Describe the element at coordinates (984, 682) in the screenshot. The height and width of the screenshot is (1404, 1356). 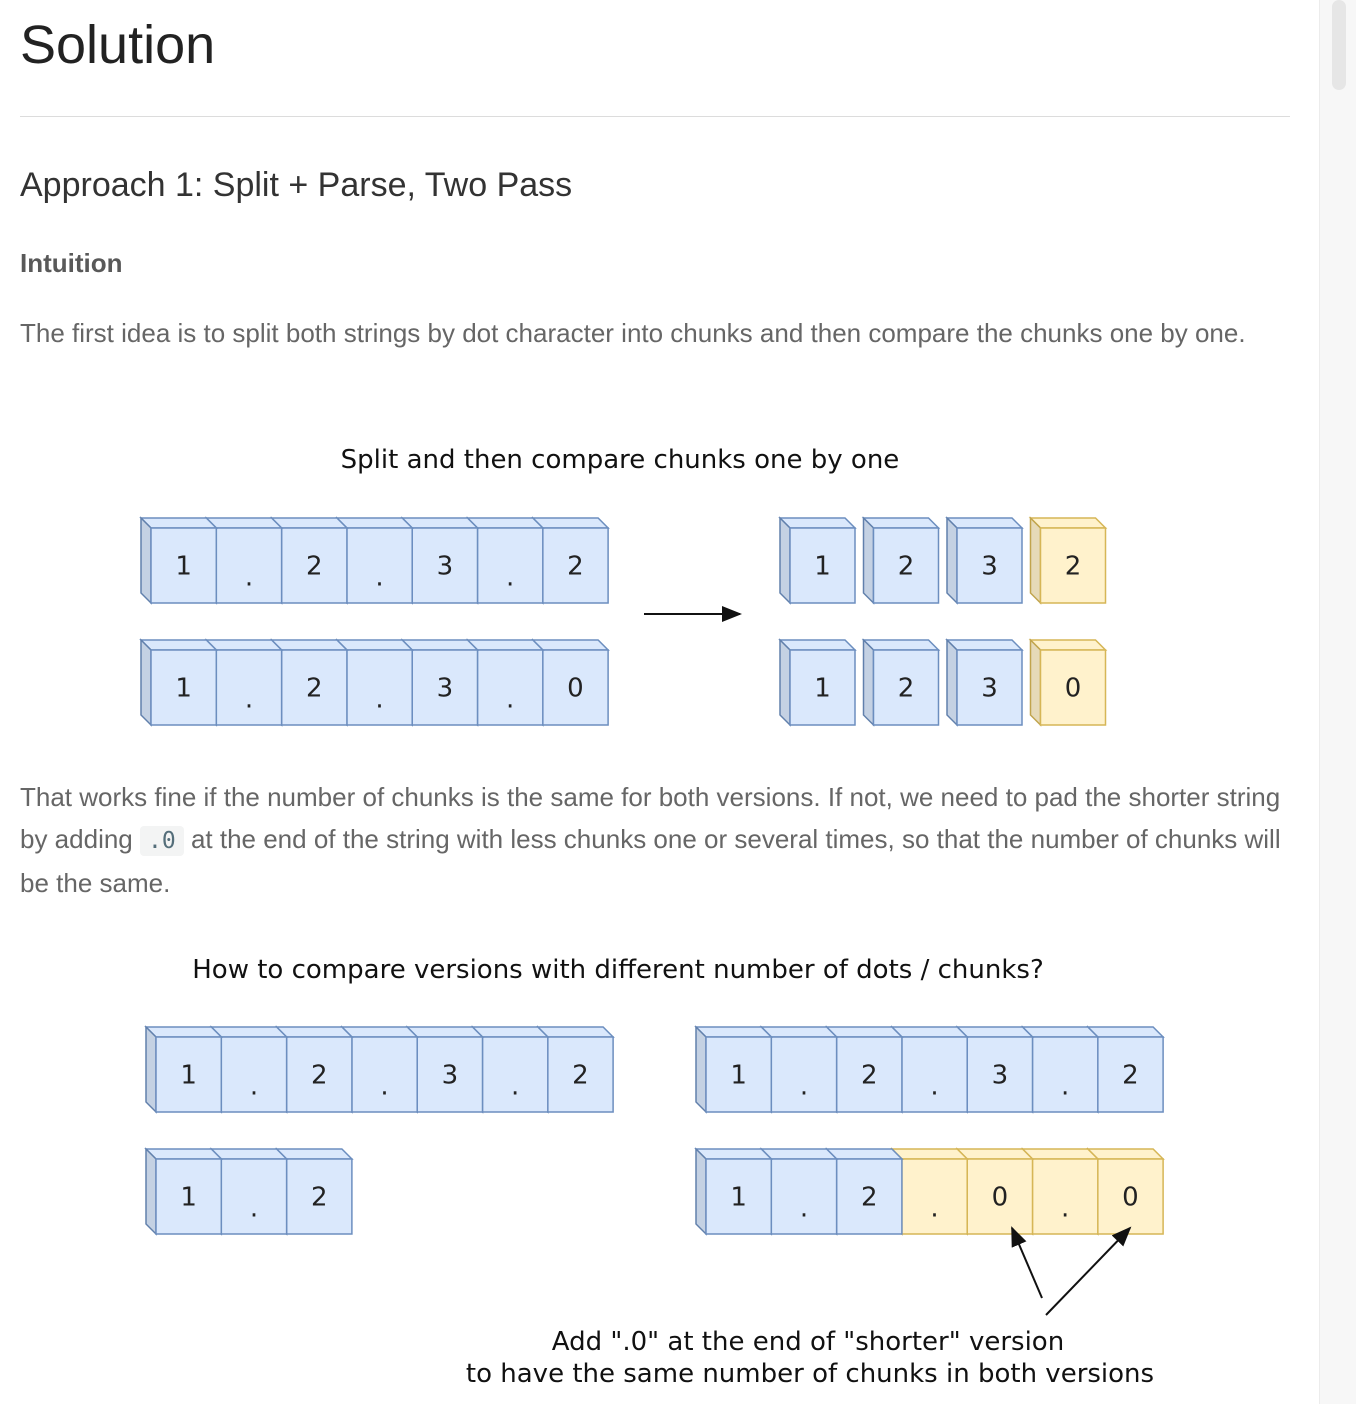
I see `right-row-2-cell: 3` at that location.